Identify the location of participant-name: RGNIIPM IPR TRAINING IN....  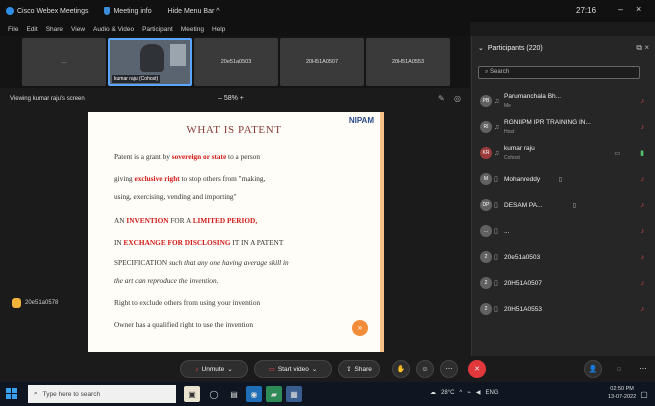
(547, 122).